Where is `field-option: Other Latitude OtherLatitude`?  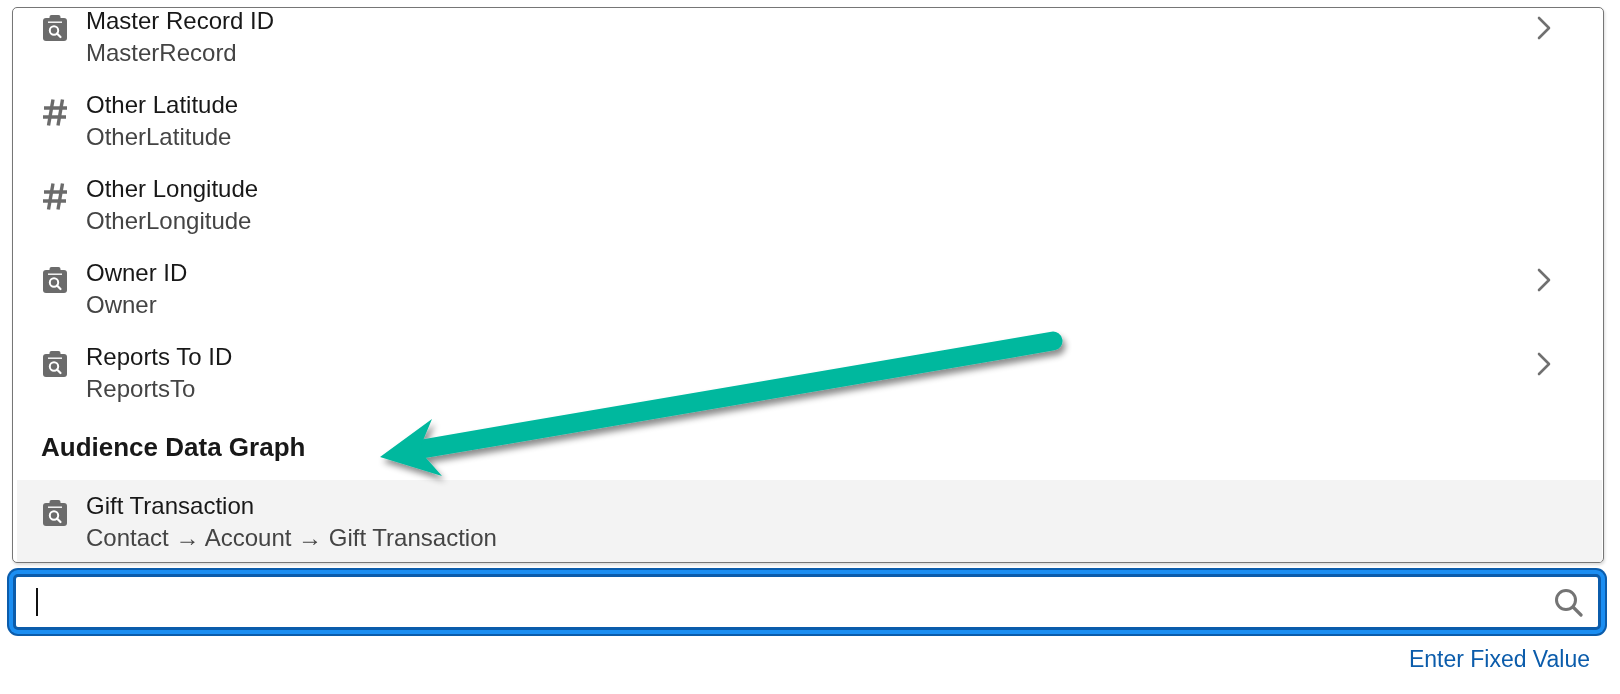 field-option: Other Latitude OtherLatitude is located at coordinates (809, 121).